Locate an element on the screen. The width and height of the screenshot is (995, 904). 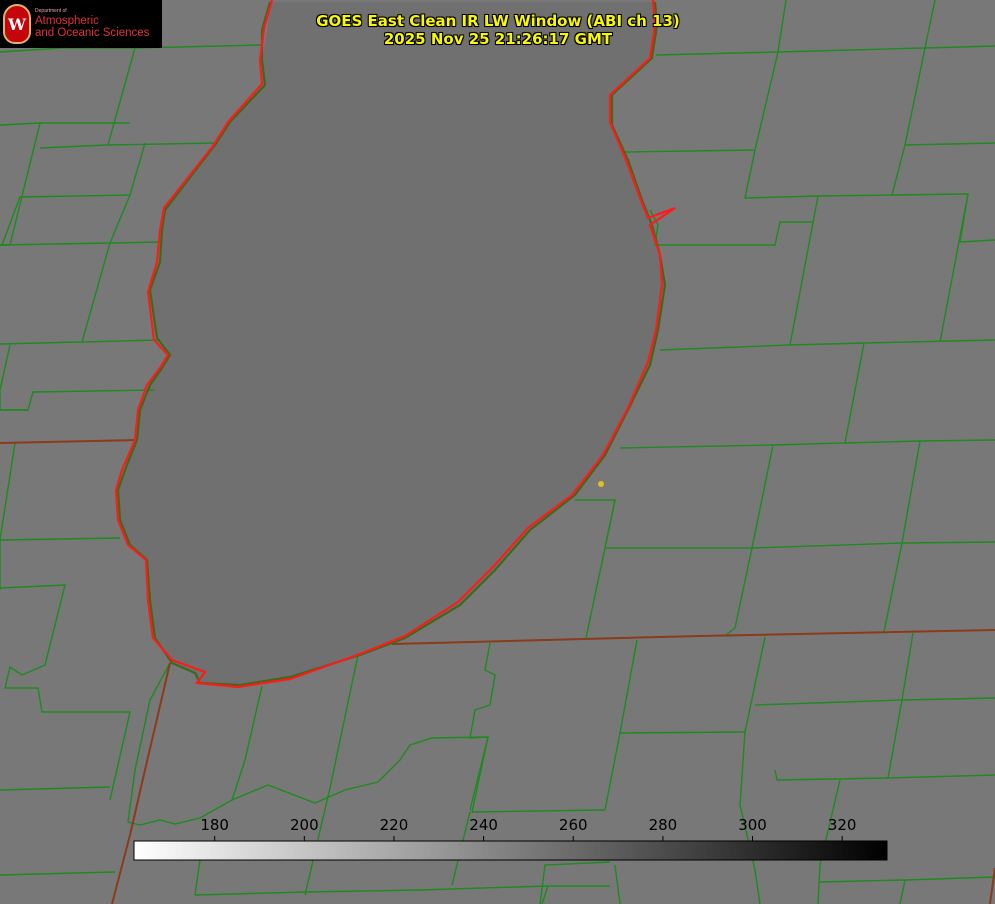
seal-letter: W is located at coordinates (17, 24).